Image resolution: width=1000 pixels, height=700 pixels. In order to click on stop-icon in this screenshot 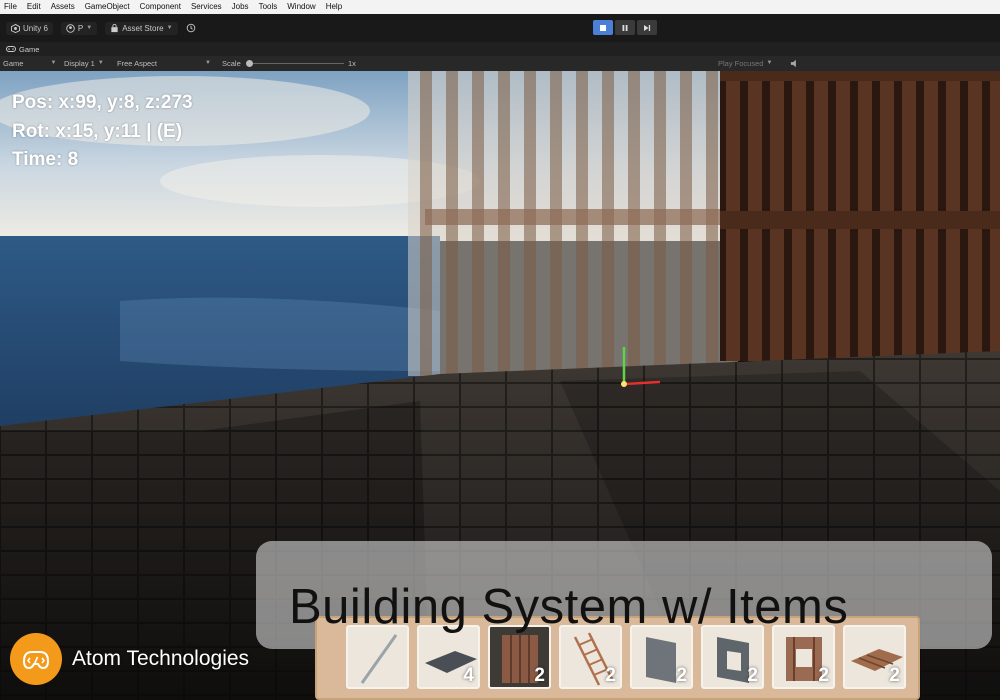, I will do `click(603, 27)`.